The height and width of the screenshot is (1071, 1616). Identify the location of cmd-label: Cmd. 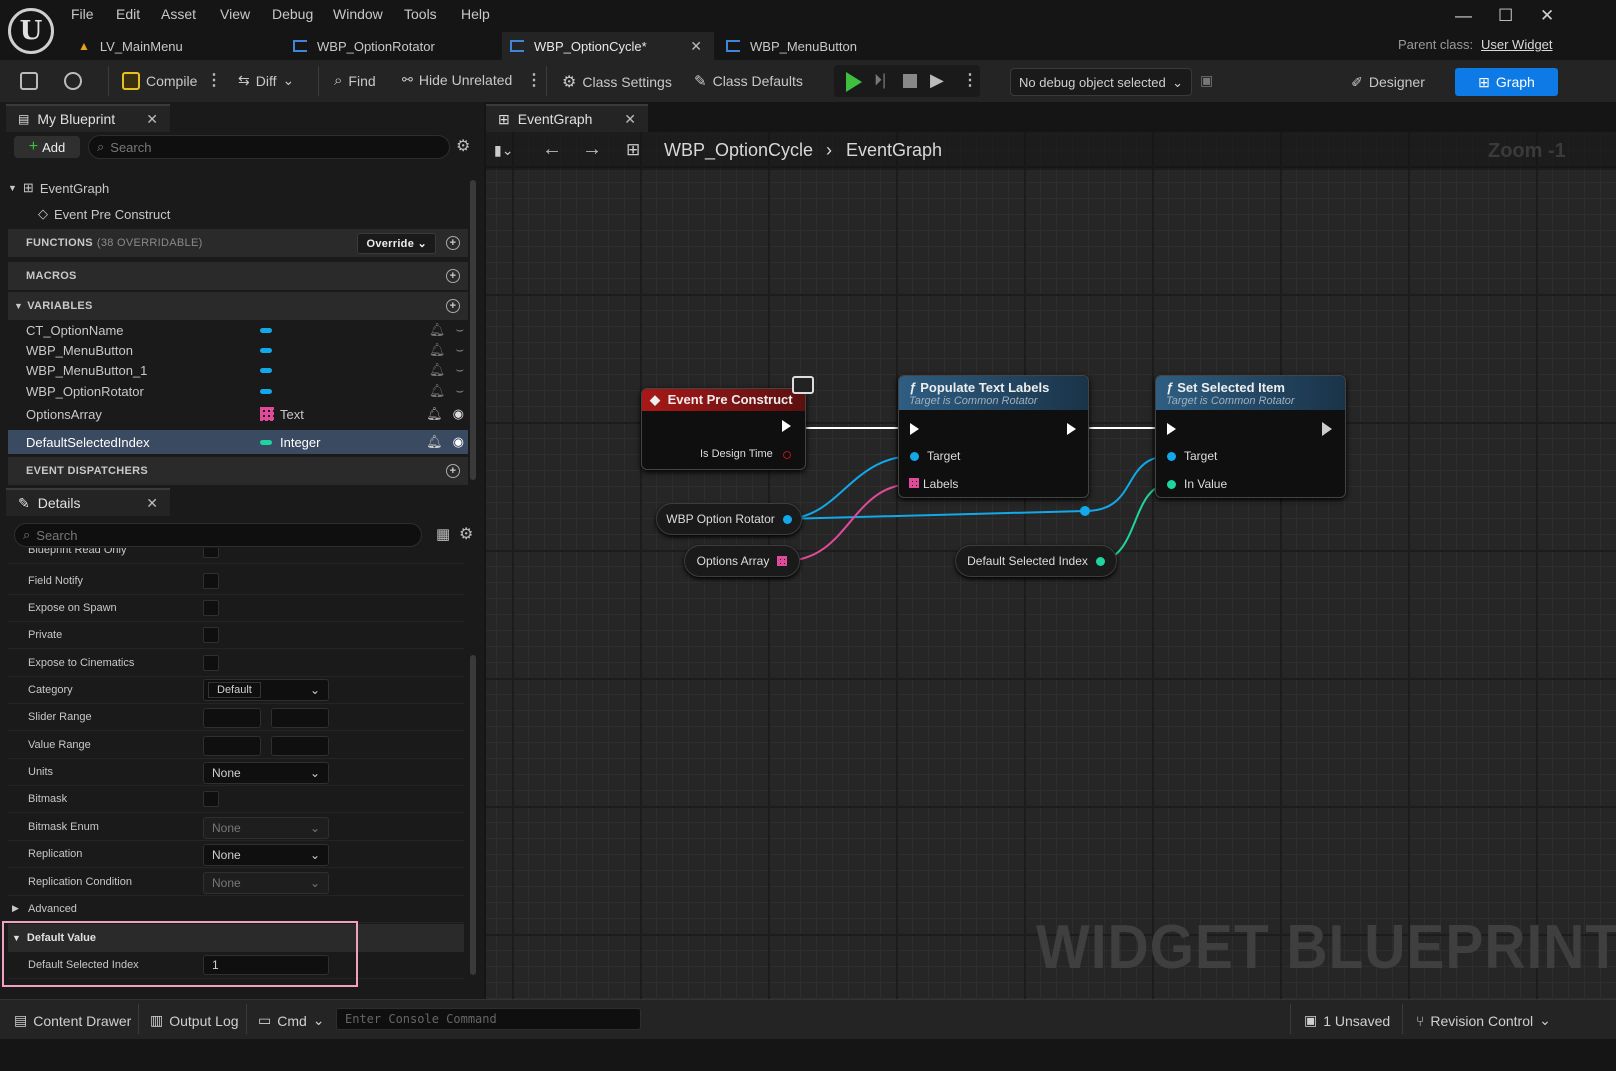
(292, 1020).